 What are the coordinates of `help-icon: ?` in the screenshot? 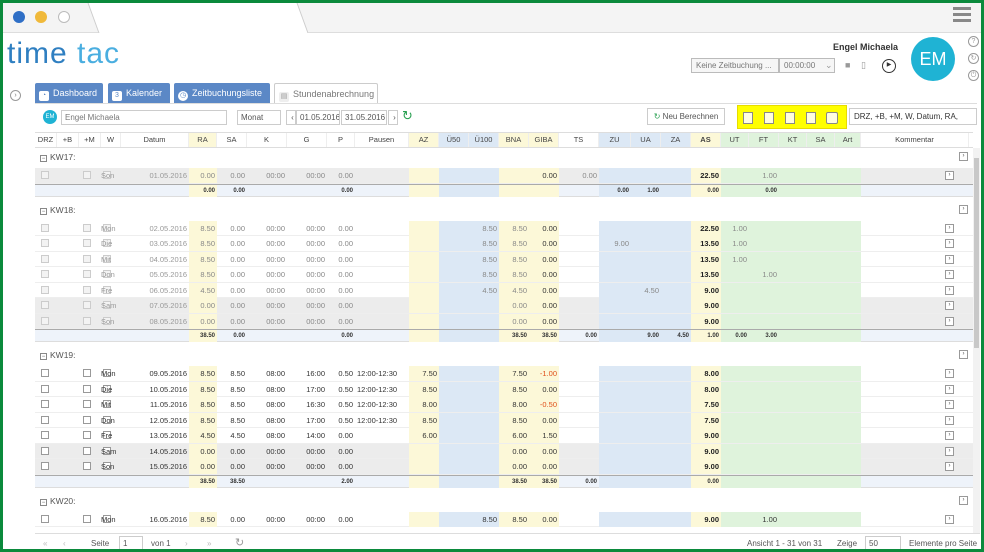 It's located at (973, 41).